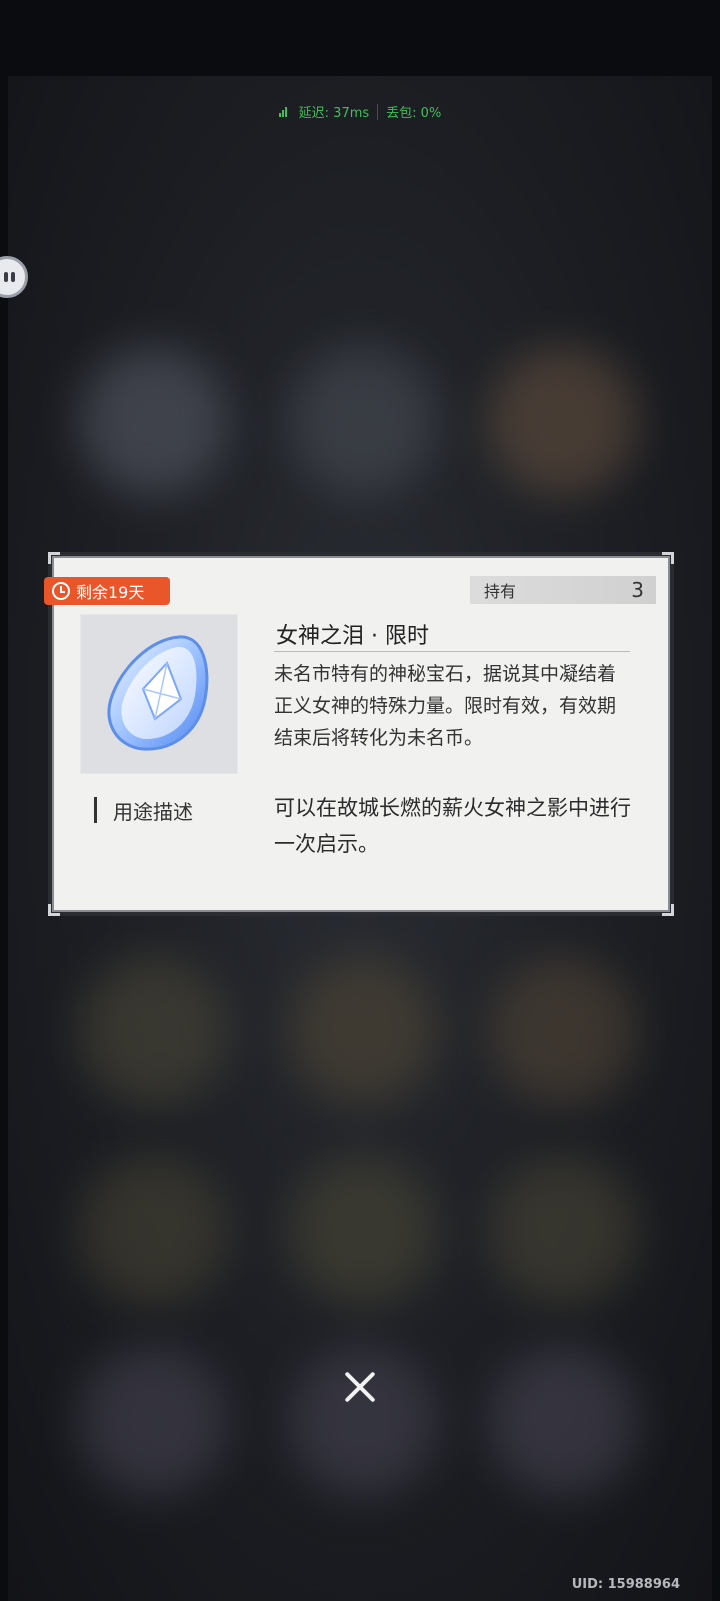  What do you see at coordinates (6, 277) in the screenshot?
I see `floating-assistant-icon` at bounding box center [6, 277].